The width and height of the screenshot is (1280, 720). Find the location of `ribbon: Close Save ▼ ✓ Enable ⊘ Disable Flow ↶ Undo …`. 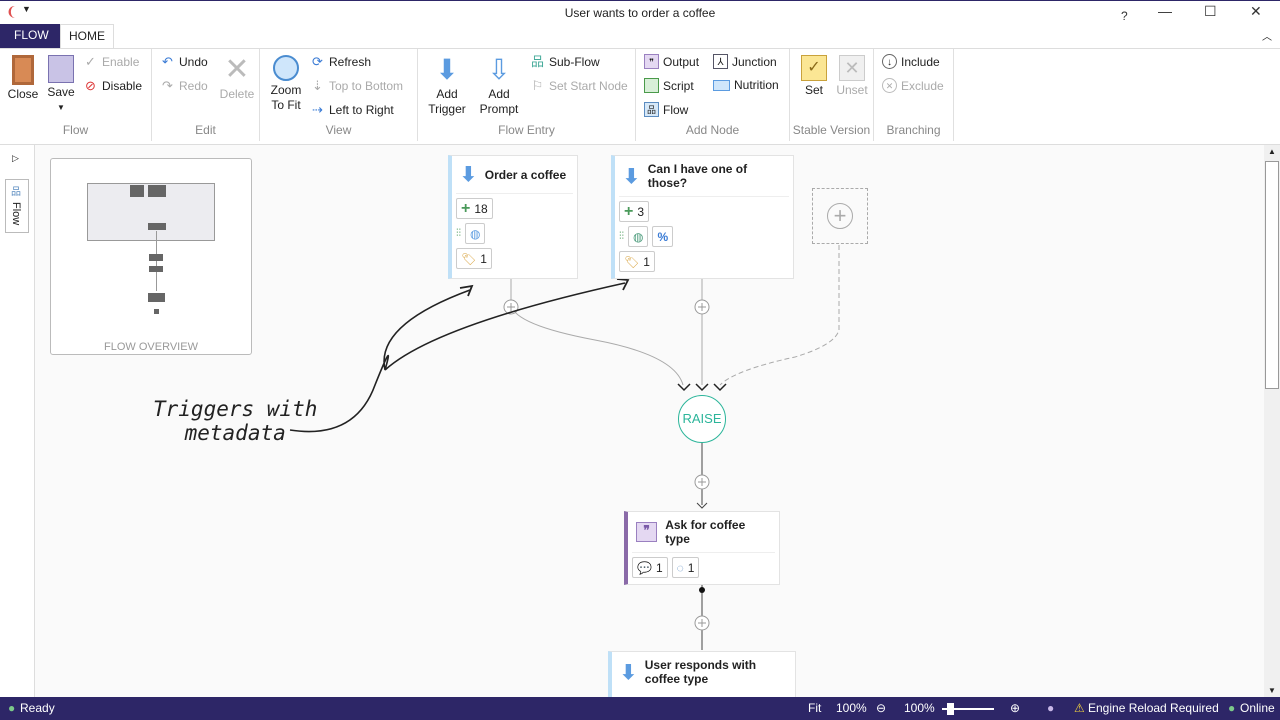

ribbon: Close Save ▼ ✓ Enable ⊘ Disable Flow ↶ Undo … is located at coordinates (640, 96).